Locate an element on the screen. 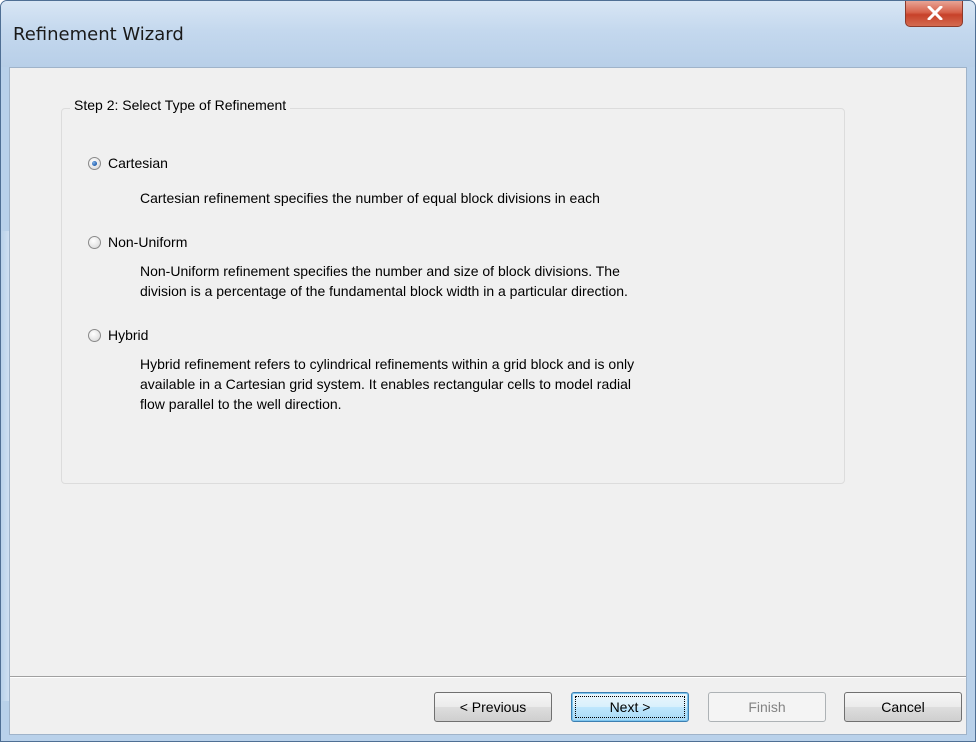 This screenshot has height=742, width=976. cancel-button: Cancel is located at coordinates (903, 707).